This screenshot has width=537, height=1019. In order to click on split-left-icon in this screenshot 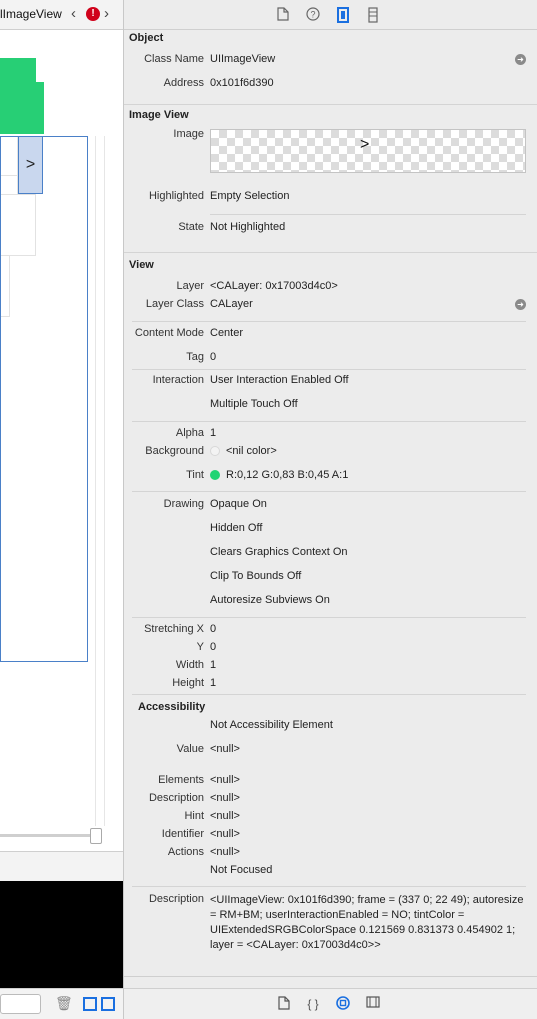, I will do `click(90, 1004)`.